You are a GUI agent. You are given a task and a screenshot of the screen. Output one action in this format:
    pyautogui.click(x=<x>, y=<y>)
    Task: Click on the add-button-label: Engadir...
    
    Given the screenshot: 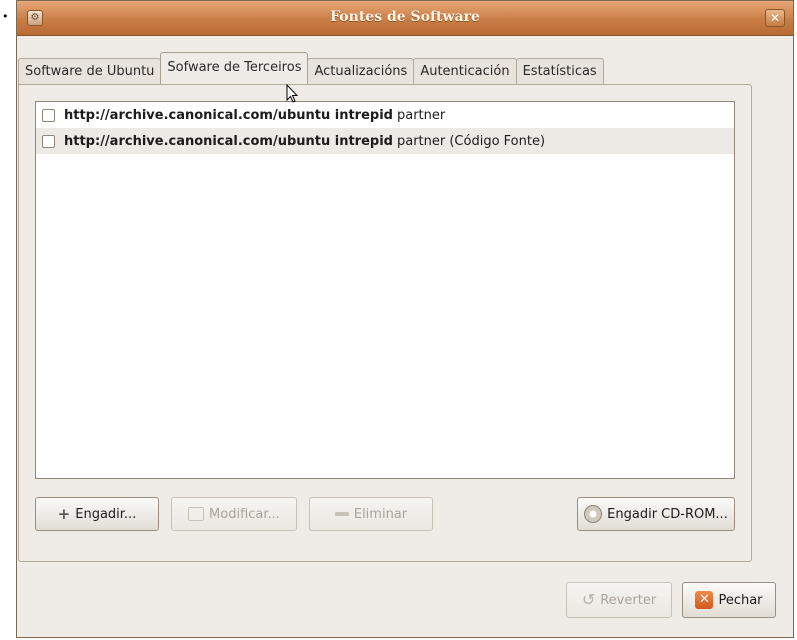 What is the action you would take?
    pyautogui.click(x=106, y=514)
    